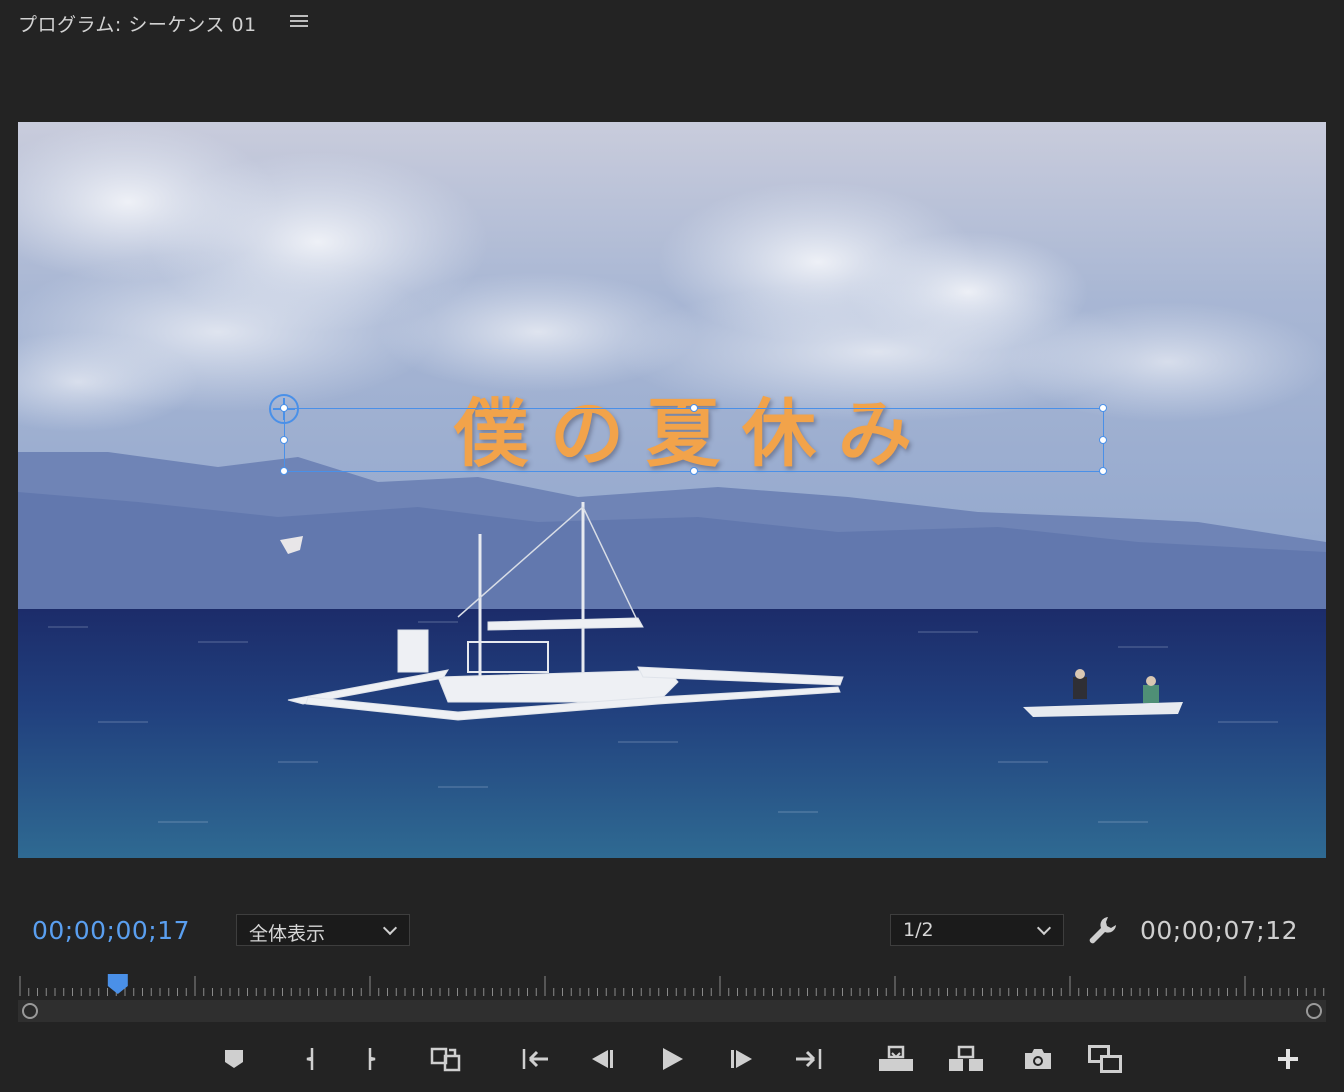 The image size is (1344, 1092). I want to click on mark-in-button, so click(310, 1059).